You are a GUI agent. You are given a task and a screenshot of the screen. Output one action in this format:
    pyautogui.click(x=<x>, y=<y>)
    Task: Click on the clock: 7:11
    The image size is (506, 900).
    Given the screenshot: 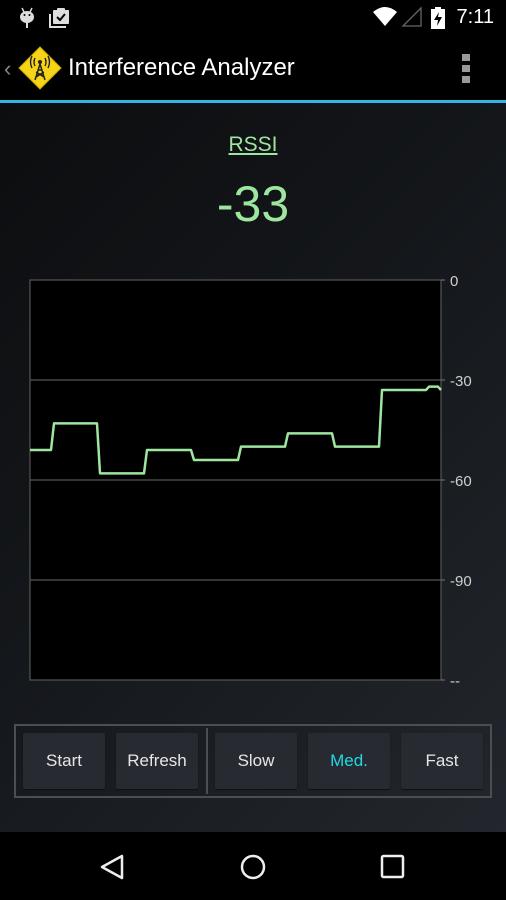 What is the action you would take?
    pyautogui.click(x=475, y=17)
    